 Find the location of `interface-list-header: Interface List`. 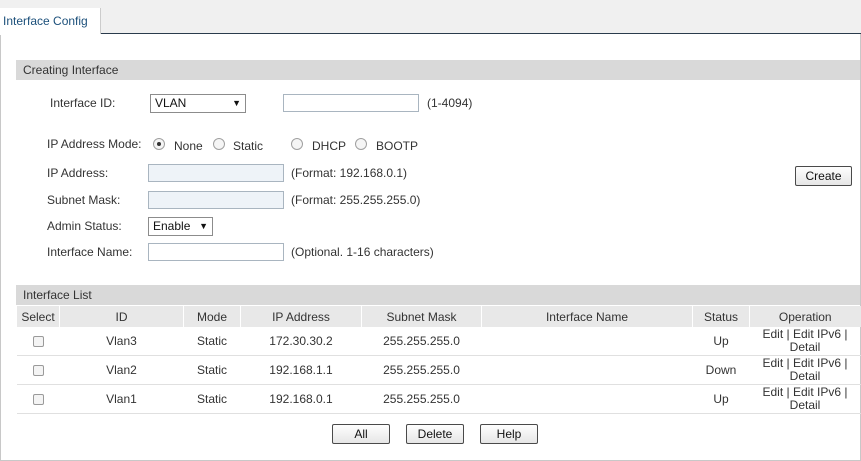

interface-list-header: Interface List is located at coordinates (438, 295).